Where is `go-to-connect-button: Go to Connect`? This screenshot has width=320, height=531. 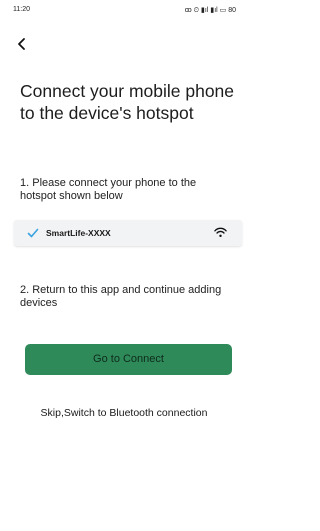
go-to-connect-button: Go to Connect is located at coordinates (128, 359).